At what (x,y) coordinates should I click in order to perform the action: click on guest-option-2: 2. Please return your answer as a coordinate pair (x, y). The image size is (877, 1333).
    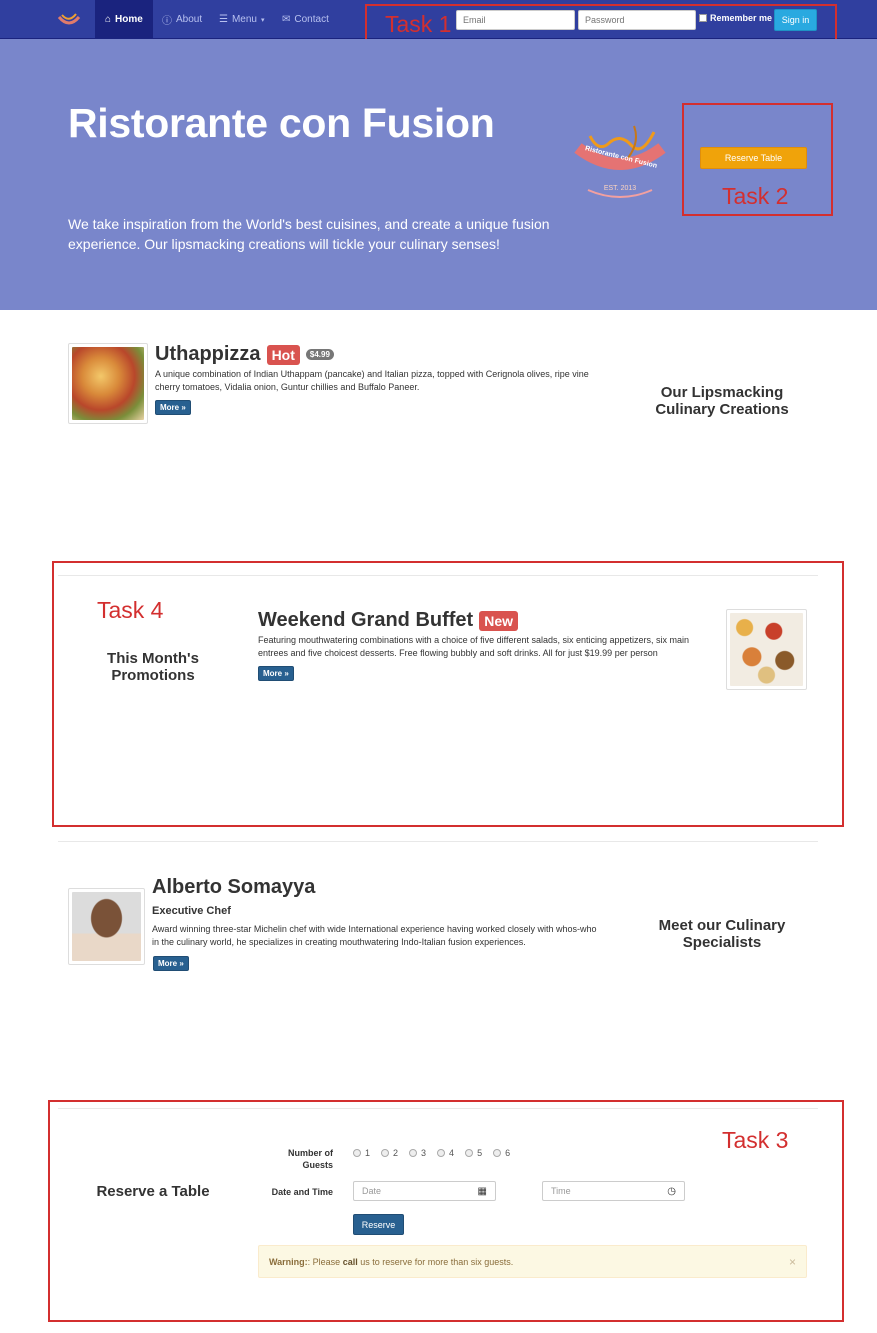
    Looking at the image, I should click on (389, 1153).